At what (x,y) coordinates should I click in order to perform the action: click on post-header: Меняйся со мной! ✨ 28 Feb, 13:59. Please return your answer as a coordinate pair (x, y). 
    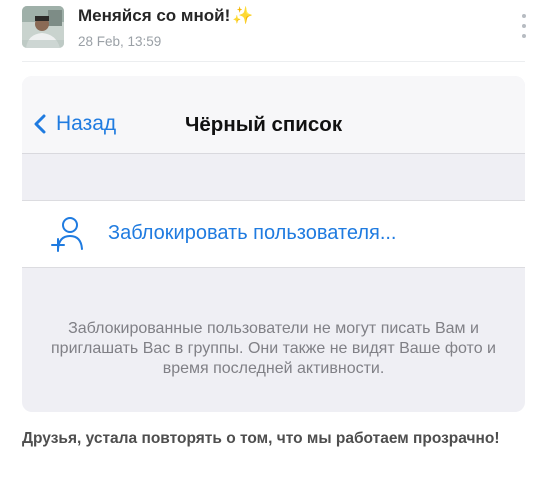
    Looking at the image, I should click on (277, 28).